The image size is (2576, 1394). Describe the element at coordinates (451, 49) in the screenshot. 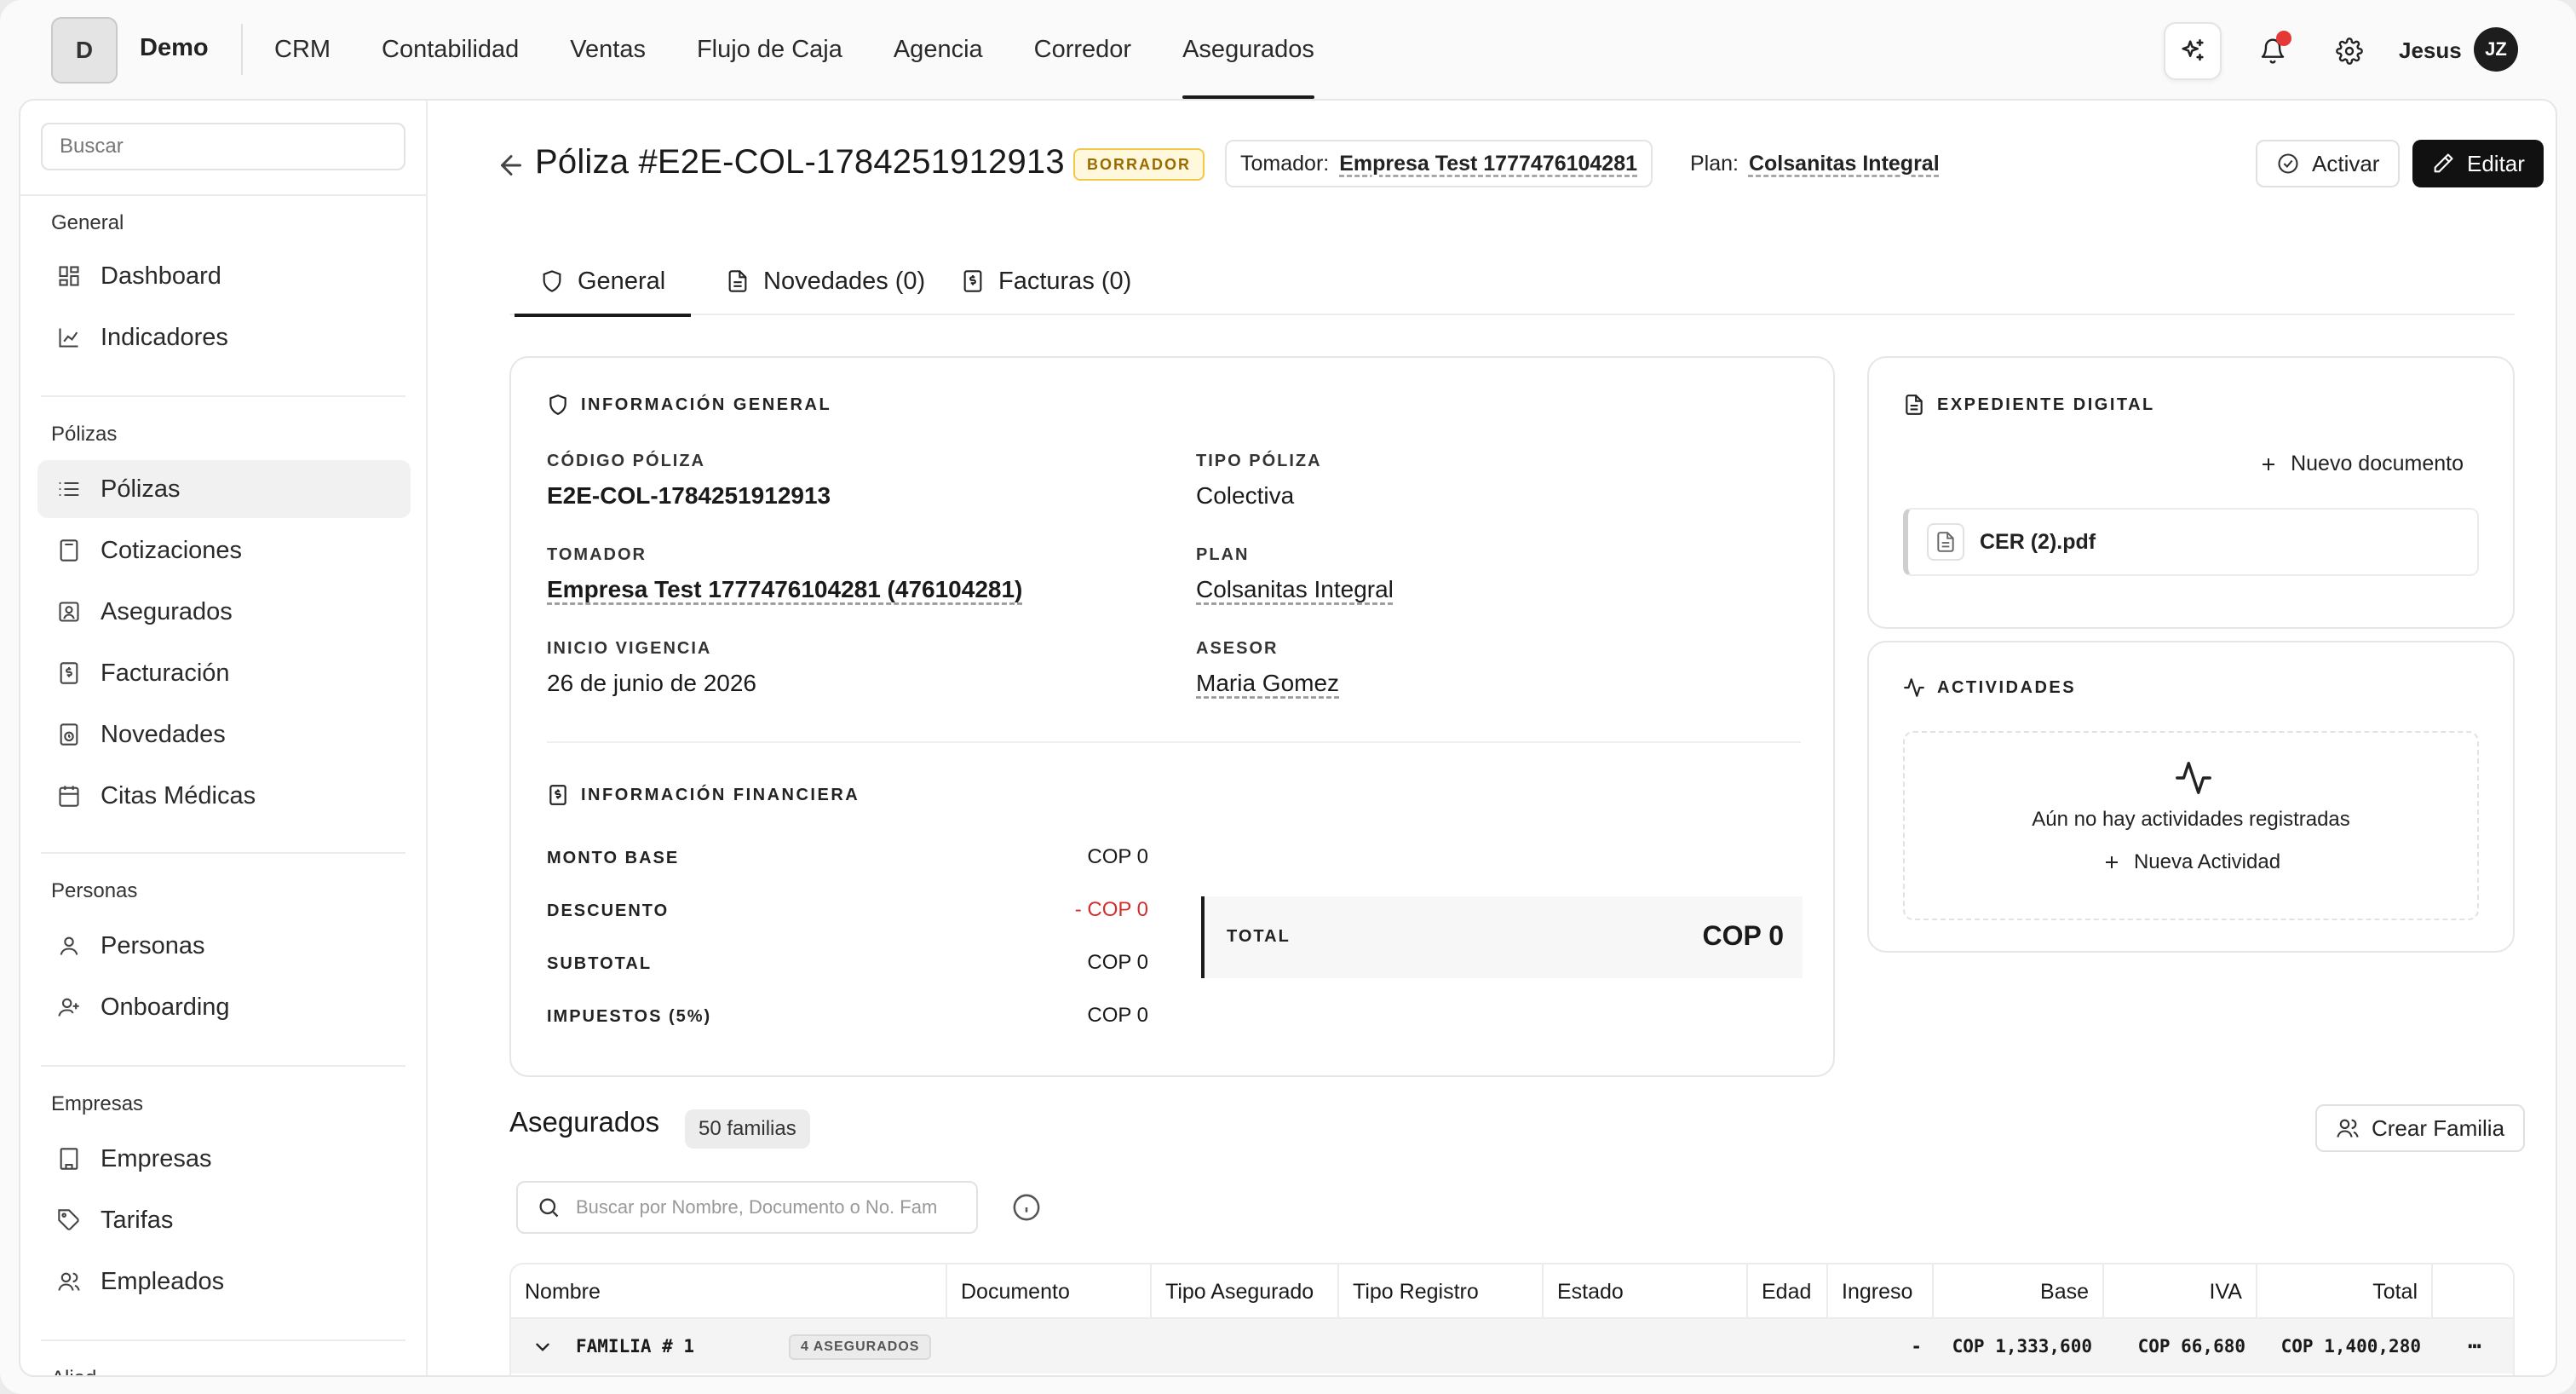

I see `nav-contabilidad: Contabilidad` at that location.